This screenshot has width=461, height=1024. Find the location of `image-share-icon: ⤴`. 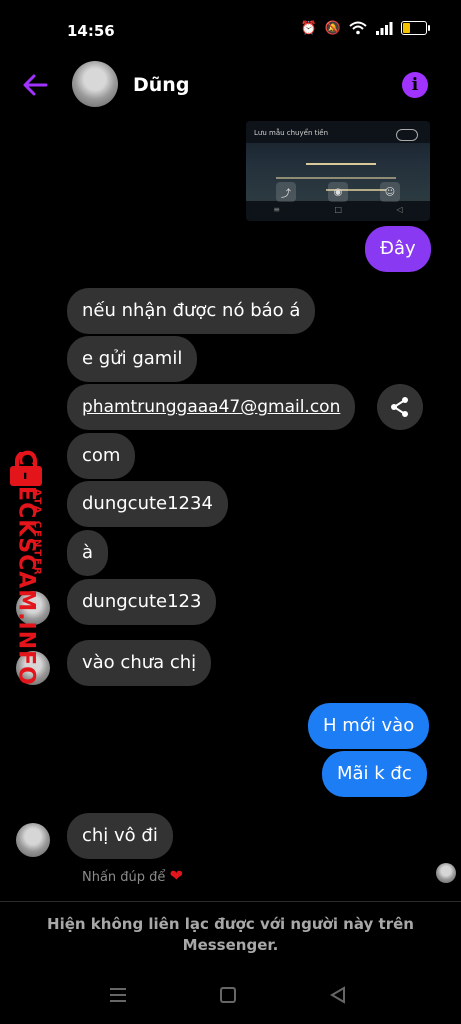

image-share-icon: ⤴ is located at coordinates (286, 192).